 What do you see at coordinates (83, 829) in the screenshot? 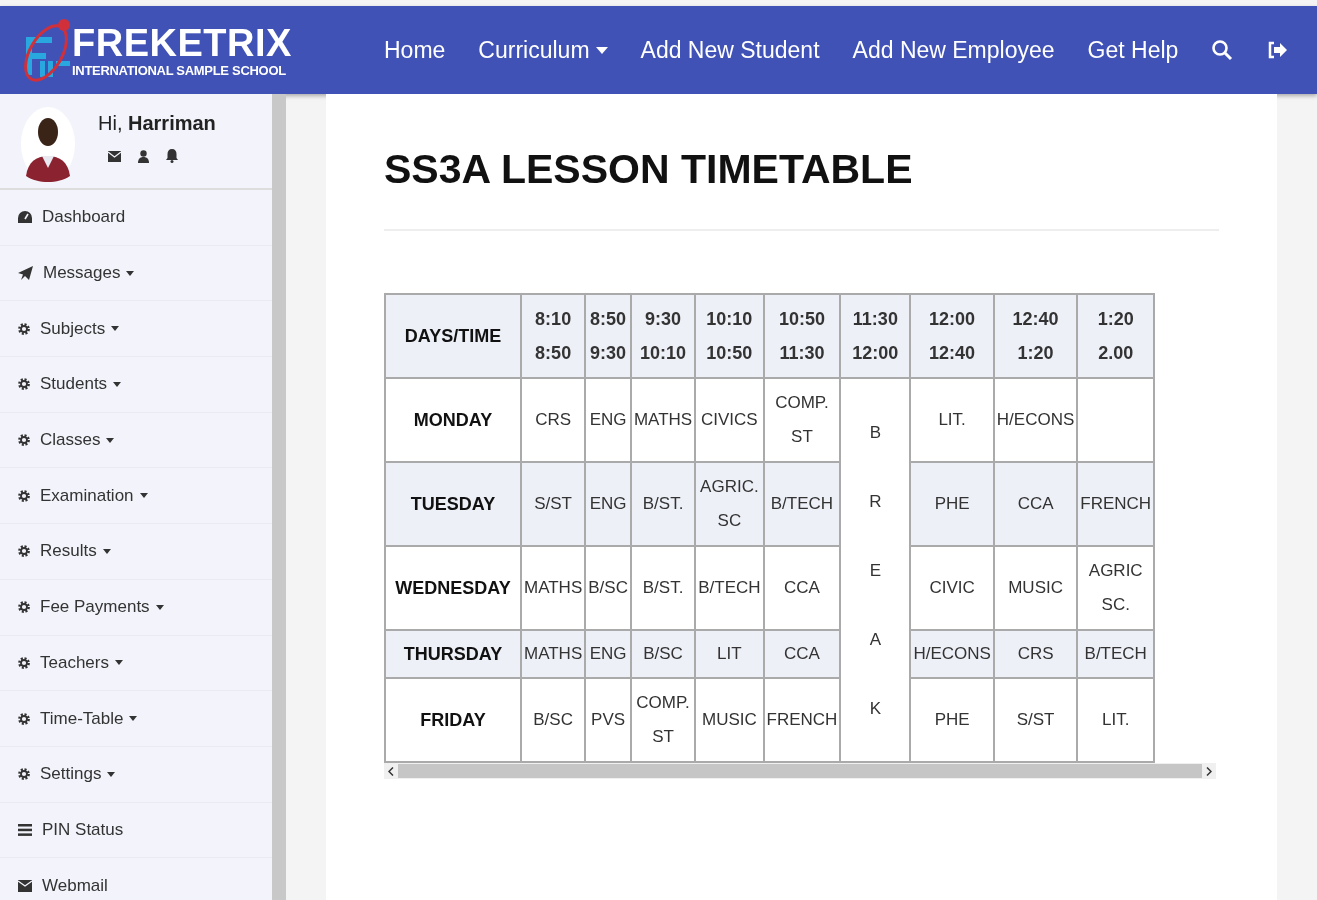
I see `sidebar-label: PIN Status` at bounding box center [83, 829].